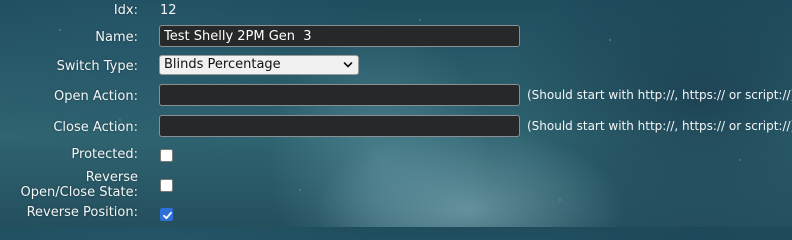 The image size is (792, 240). What do you see at coordinates (79, 185) in the screenshot?
I see `reverse-state-label: Reverse Open/Close State:` at bounding box center [79, 185].